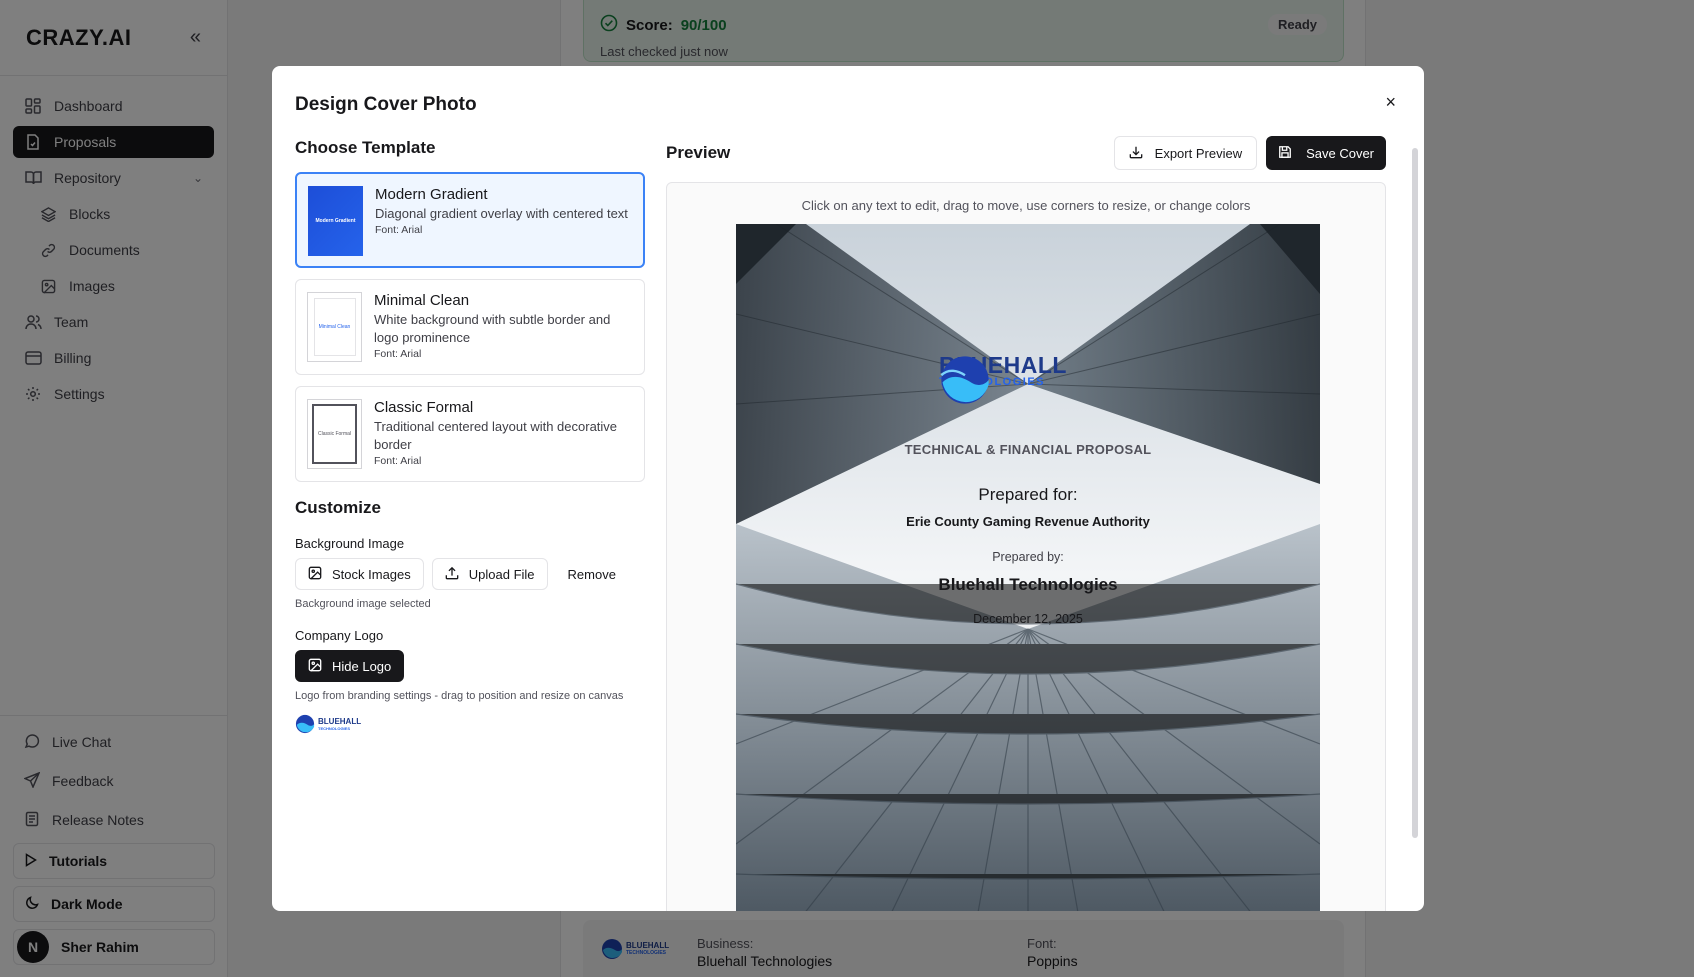 This screenshot has height=977, width=1694. I want to click on company-logo-actions: Hide Logo, so click(470, 666).